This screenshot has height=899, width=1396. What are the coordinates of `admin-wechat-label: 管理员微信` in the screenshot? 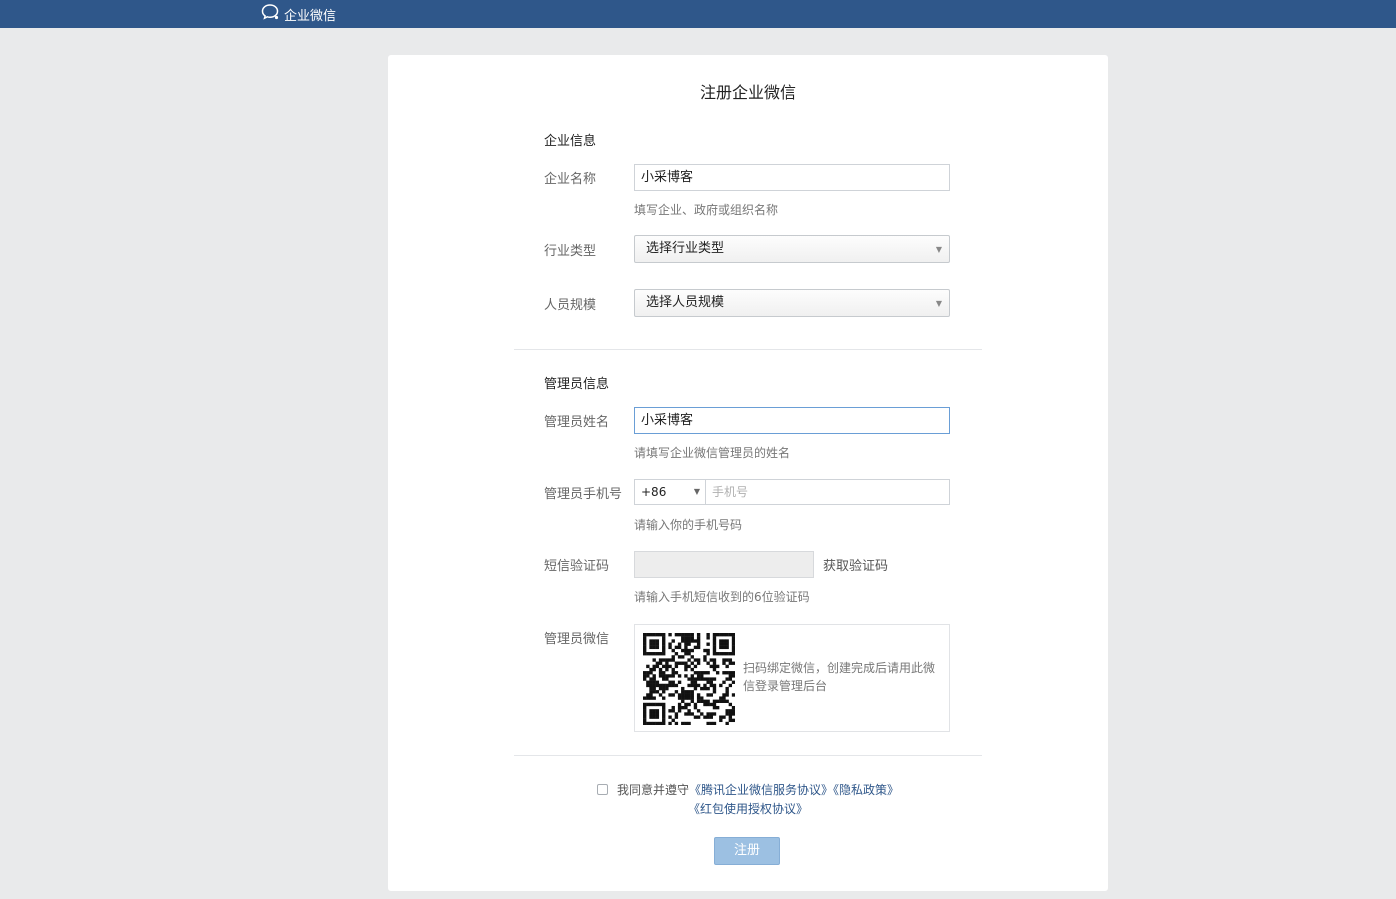 It's located at (577, 639).